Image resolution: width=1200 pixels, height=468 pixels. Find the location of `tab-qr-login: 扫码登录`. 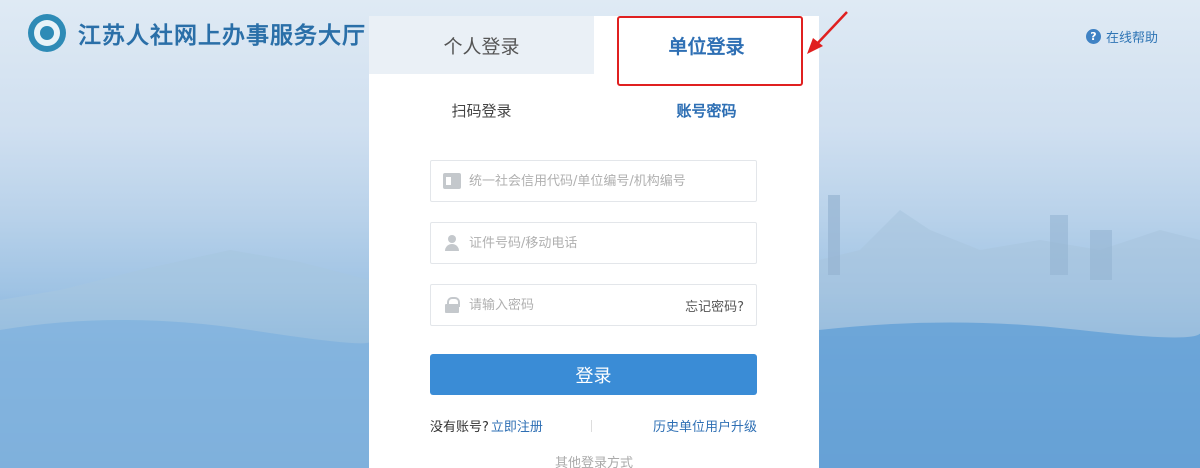

tab-qr-login: 扫码登录 is located at coordinates (481, 110).